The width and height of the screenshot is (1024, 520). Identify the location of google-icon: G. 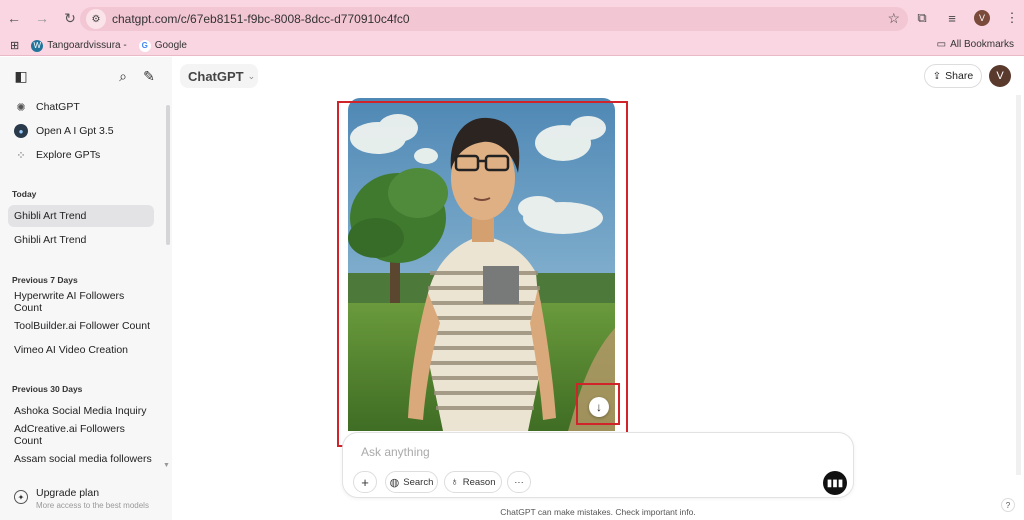
(144, 45).